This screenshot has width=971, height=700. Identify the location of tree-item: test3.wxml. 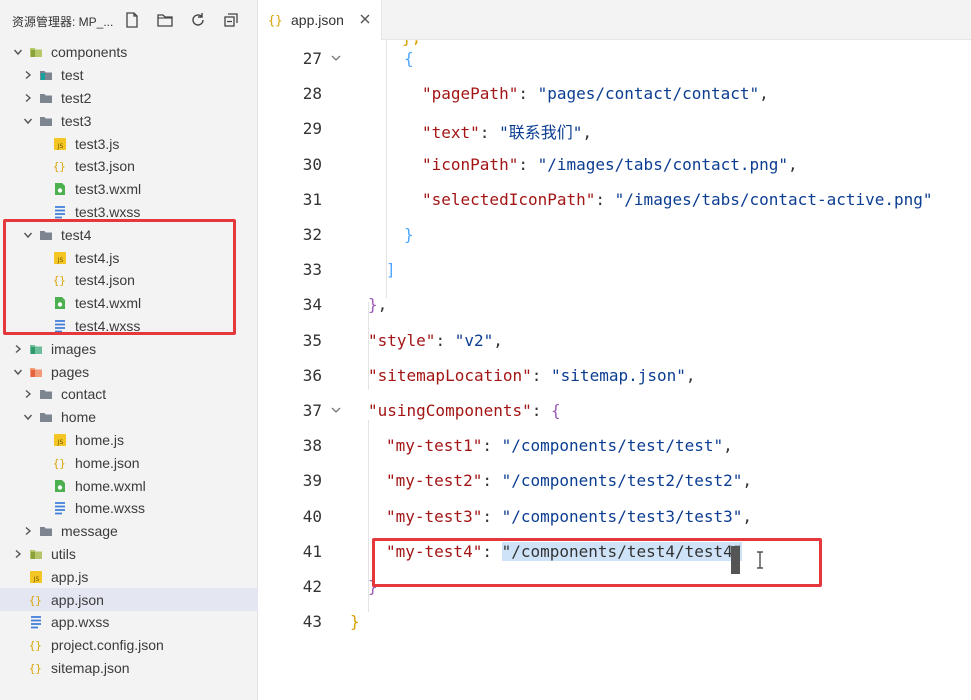
(129, 189).